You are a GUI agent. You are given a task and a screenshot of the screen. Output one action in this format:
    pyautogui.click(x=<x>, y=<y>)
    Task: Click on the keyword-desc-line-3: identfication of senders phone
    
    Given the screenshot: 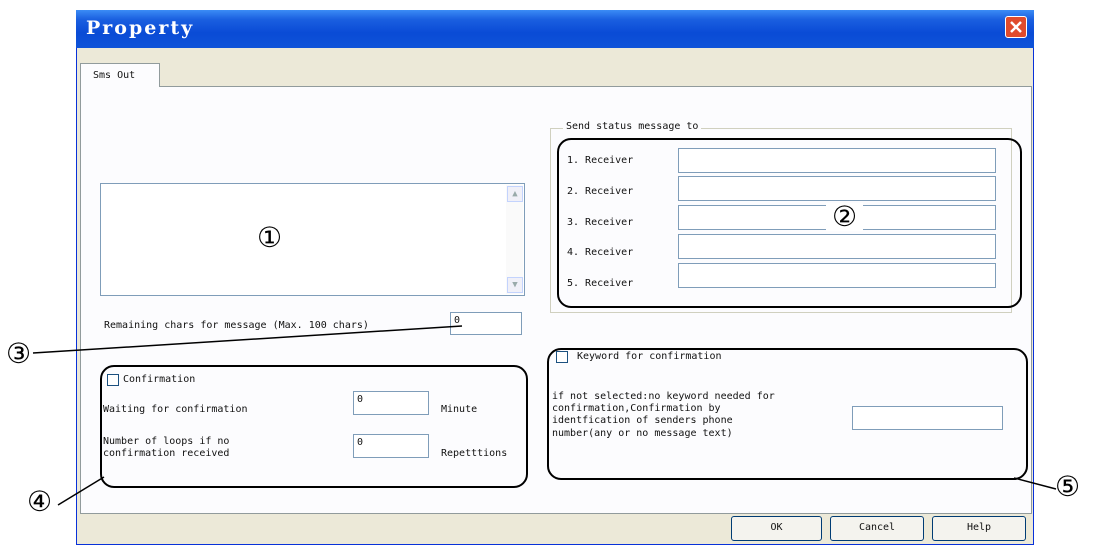 What is the action you would take?
    pyautogui.click(x=642, y=420)
    